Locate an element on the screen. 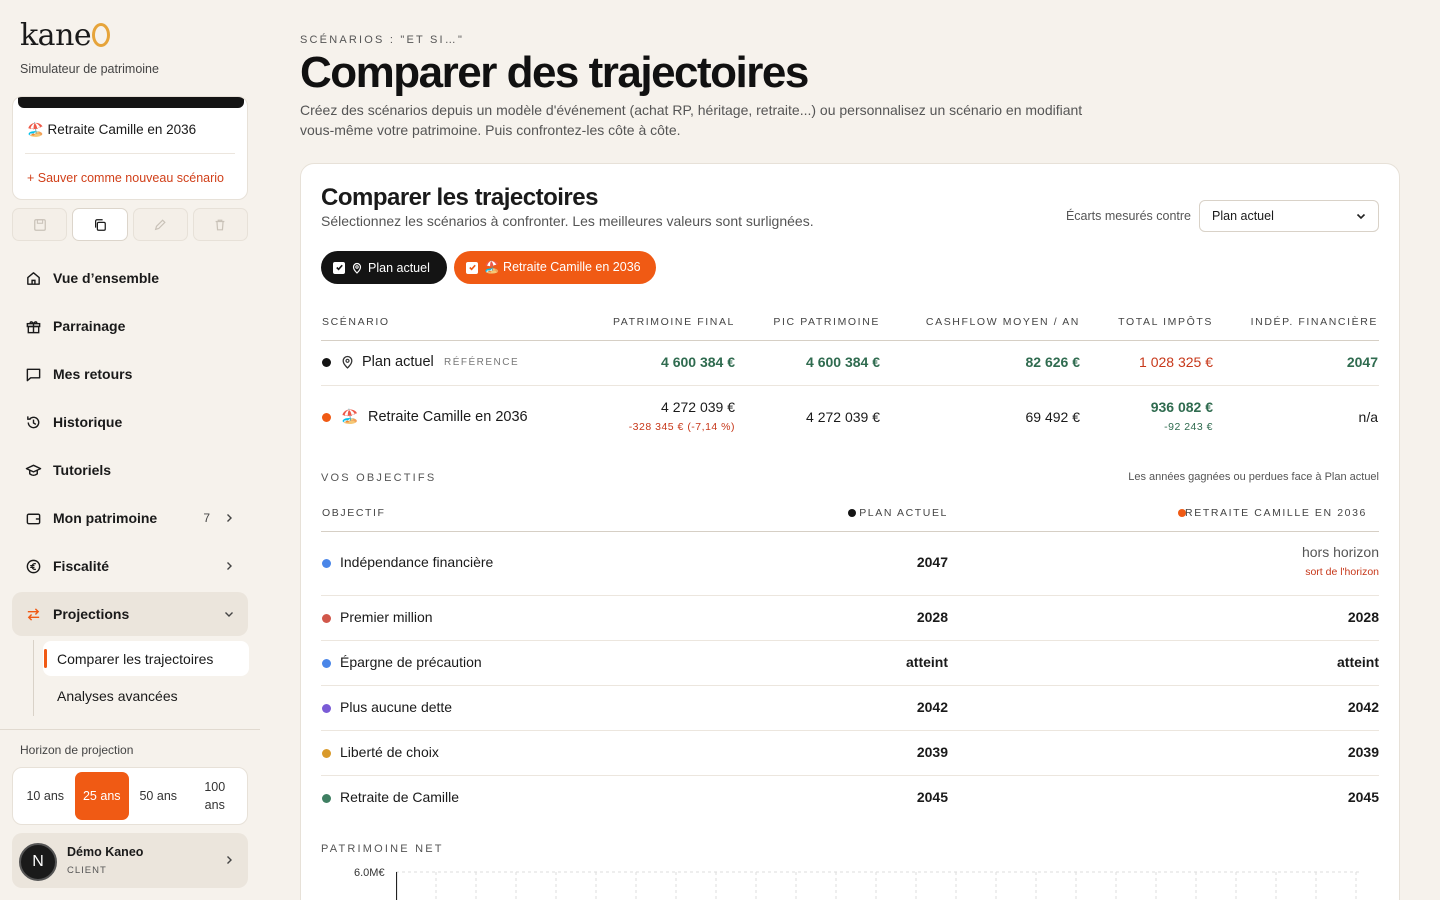 The width and height of the screenshot is (1440, 900). horizon-option-10: 10 ans is located at coordinates (45, 796).